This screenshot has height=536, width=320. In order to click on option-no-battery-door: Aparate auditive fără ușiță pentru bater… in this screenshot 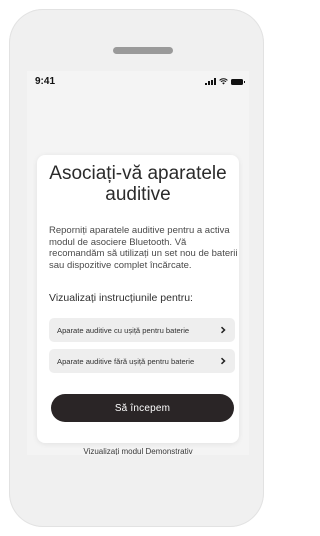, I will do `click(142, 361)`.